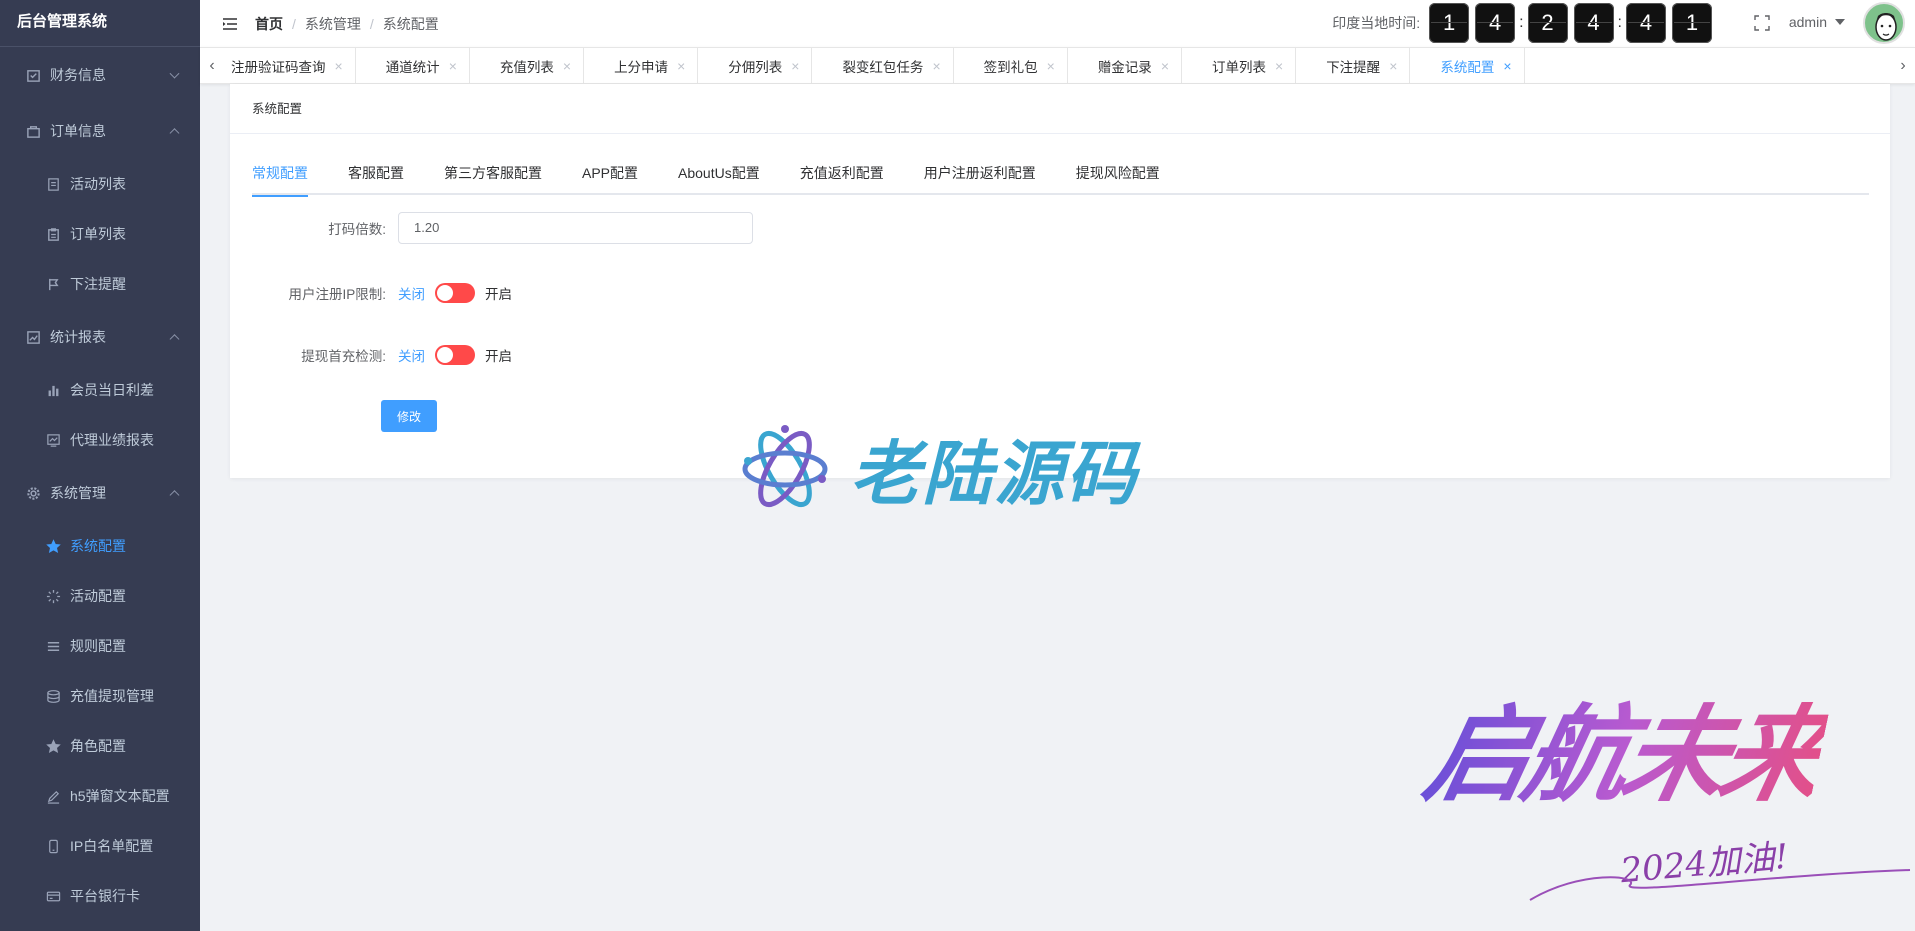  I want to click on config-tab: 提现风险配置, so click(1118, 179).